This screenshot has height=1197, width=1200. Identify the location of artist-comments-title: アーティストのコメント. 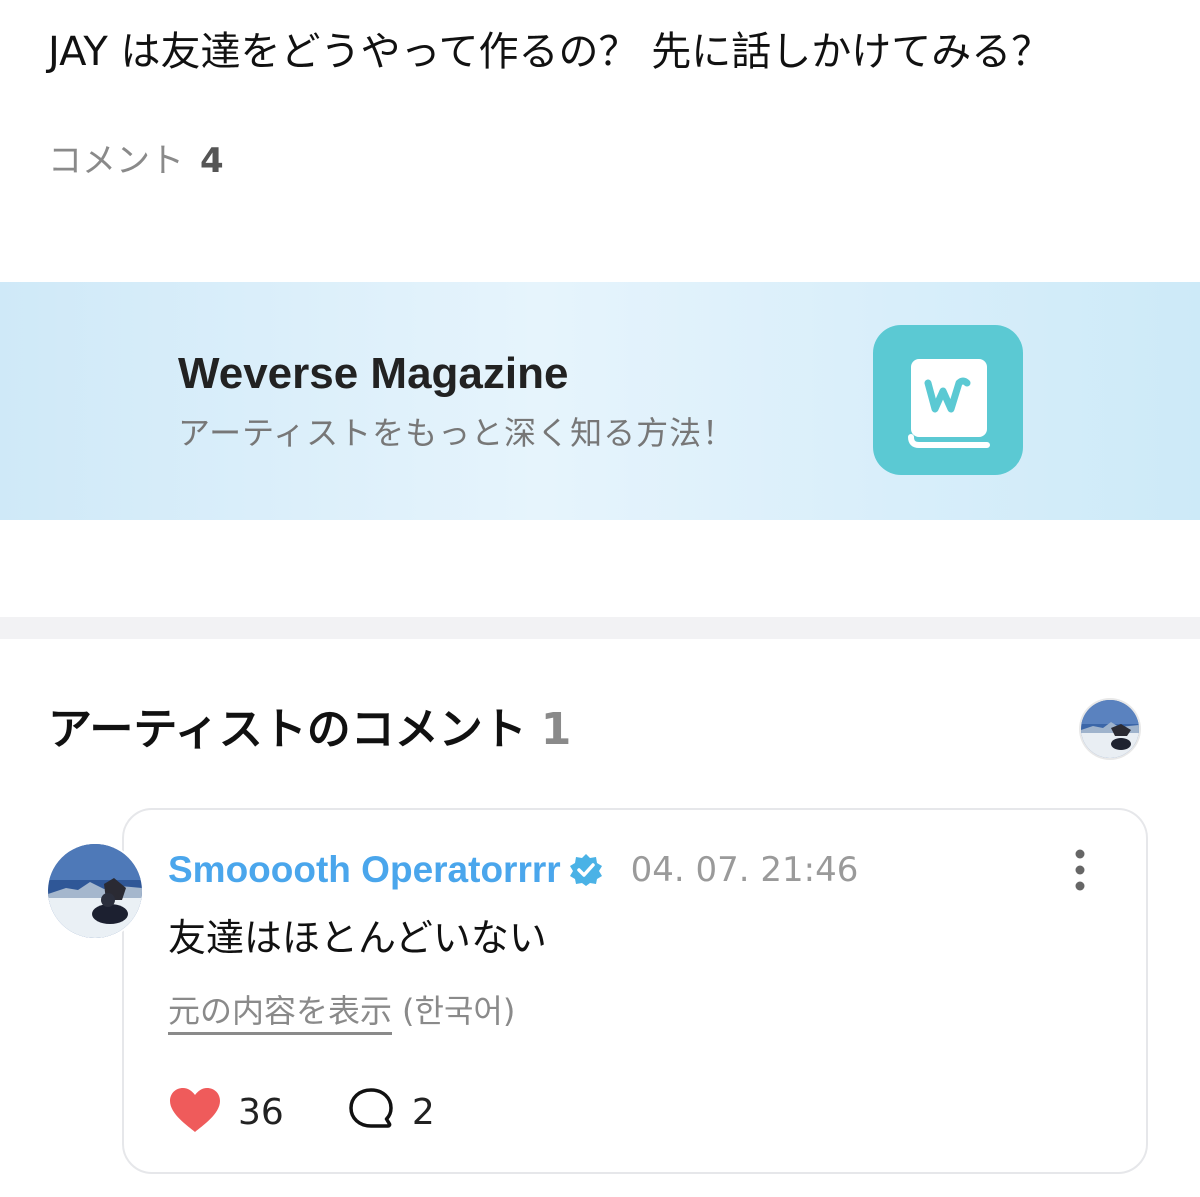
(287, 729).